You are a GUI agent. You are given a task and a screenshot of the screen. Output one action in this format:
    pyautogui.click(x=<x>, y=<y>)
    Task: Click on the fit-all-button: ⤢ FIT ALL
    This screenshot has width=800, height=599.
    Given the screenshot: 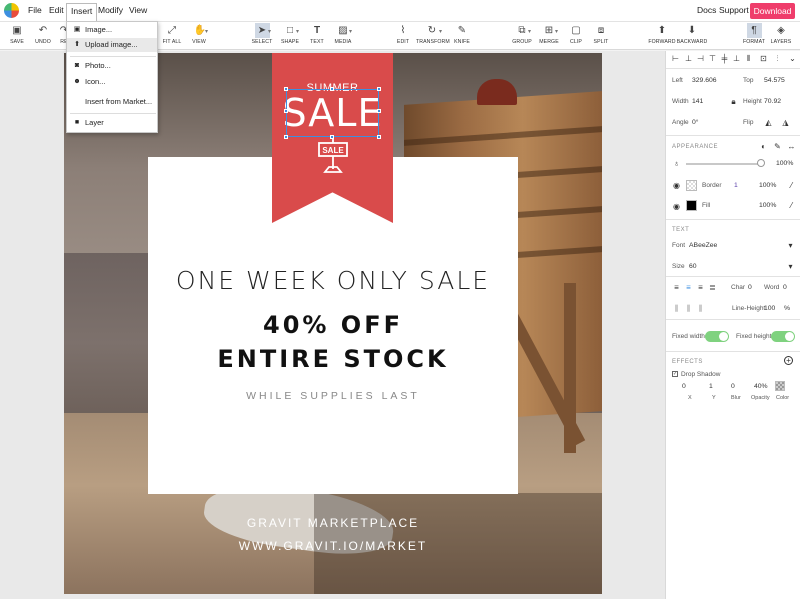 What is the action you would take?
    pyautogui.click(x=172, y=36)
    